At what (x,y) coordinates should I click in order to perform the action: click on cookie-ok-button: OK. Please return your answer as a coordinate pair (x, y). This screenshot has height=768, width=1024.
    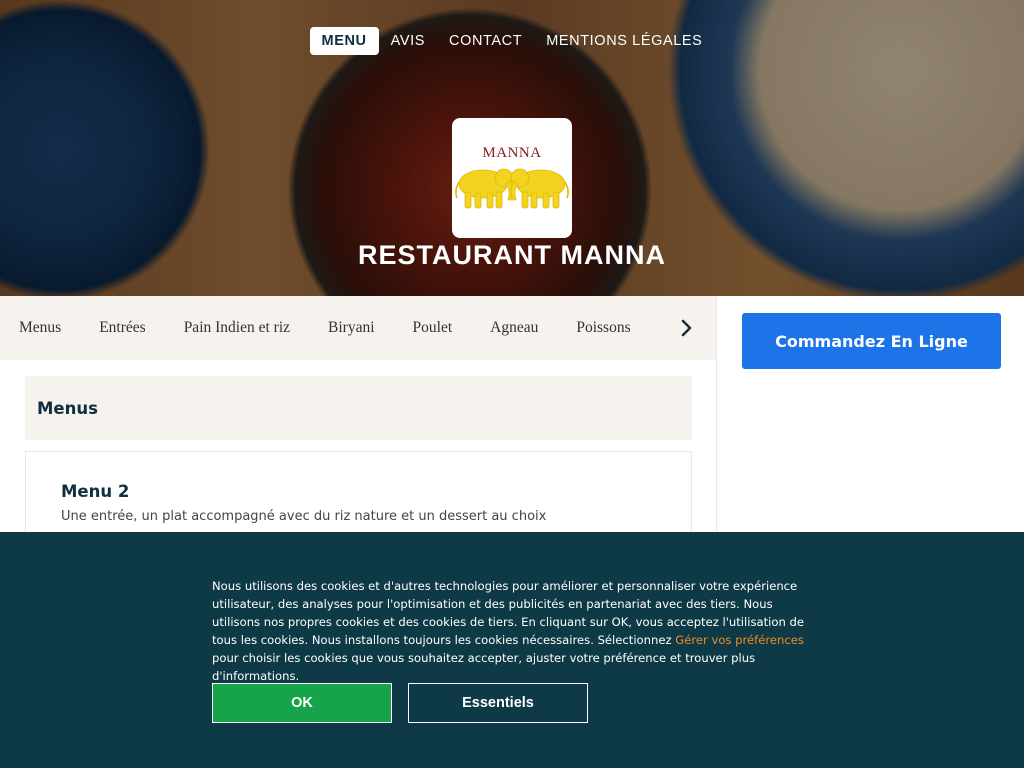
    Looking at the image, I should click on (302, 703).